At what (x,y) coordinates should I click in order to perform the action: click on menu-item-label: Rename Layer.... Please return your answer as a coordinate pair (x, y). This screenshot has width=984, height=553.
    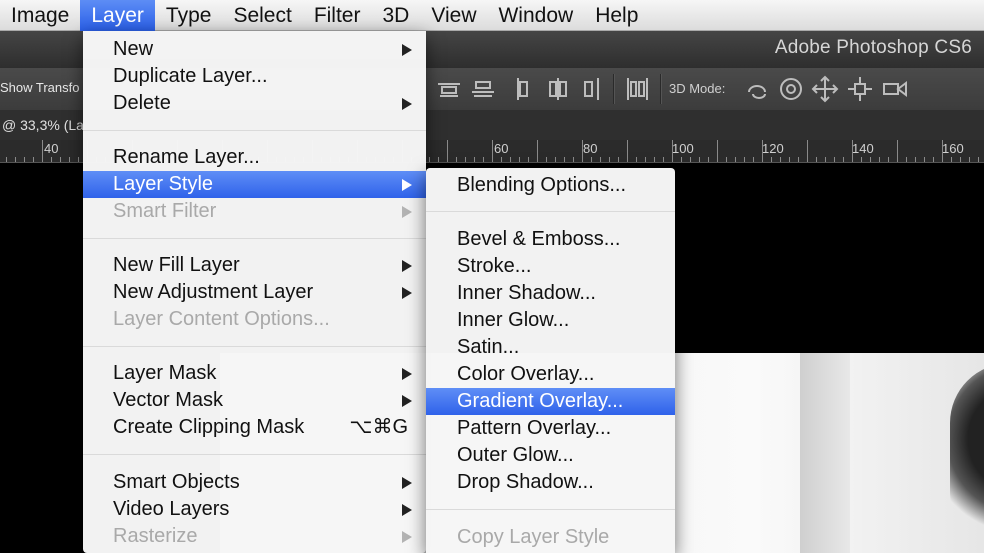
    Looking at the image, I should click on (186, 157).